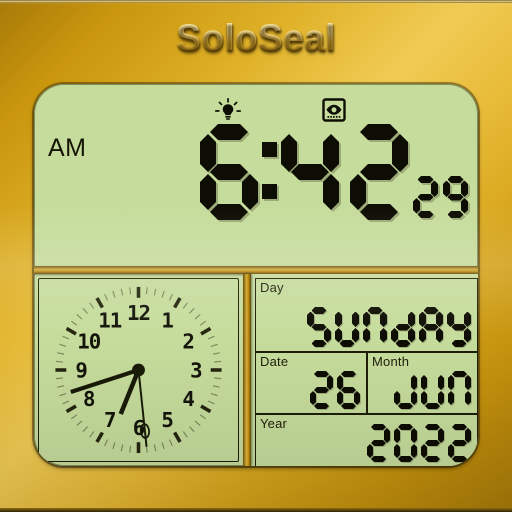 The width and height of the screenshot is (512, 512). What do you see at coordinates (334, 112) in the screenshot?
I see `eye-in-box-icon` at bounding box center [334, 112].